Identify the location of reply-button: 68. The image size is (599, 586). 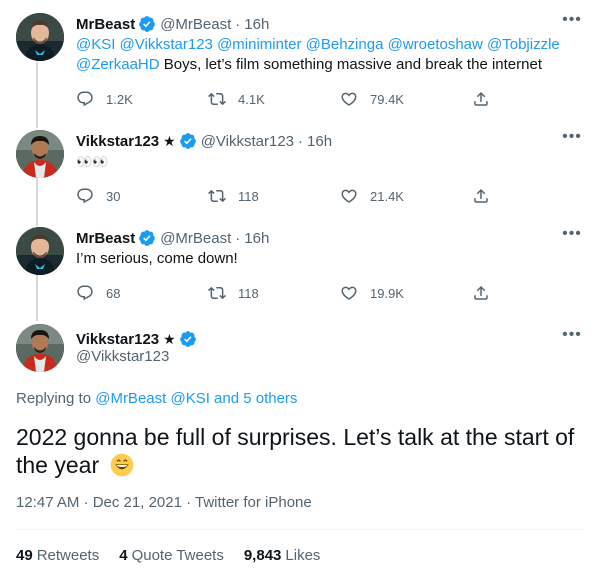
(142, 293).